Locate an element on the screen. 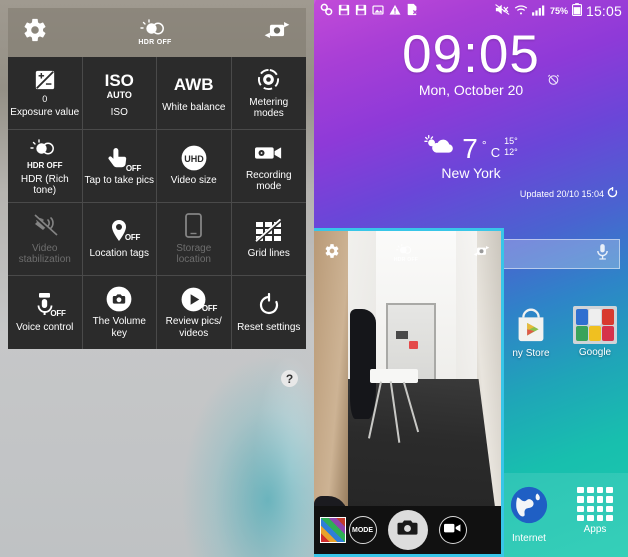 The image size is (628, 557). setting-hdr-rich-tone: HDR OFF HDR (Rich tone) is located at coordinates (45, 166).